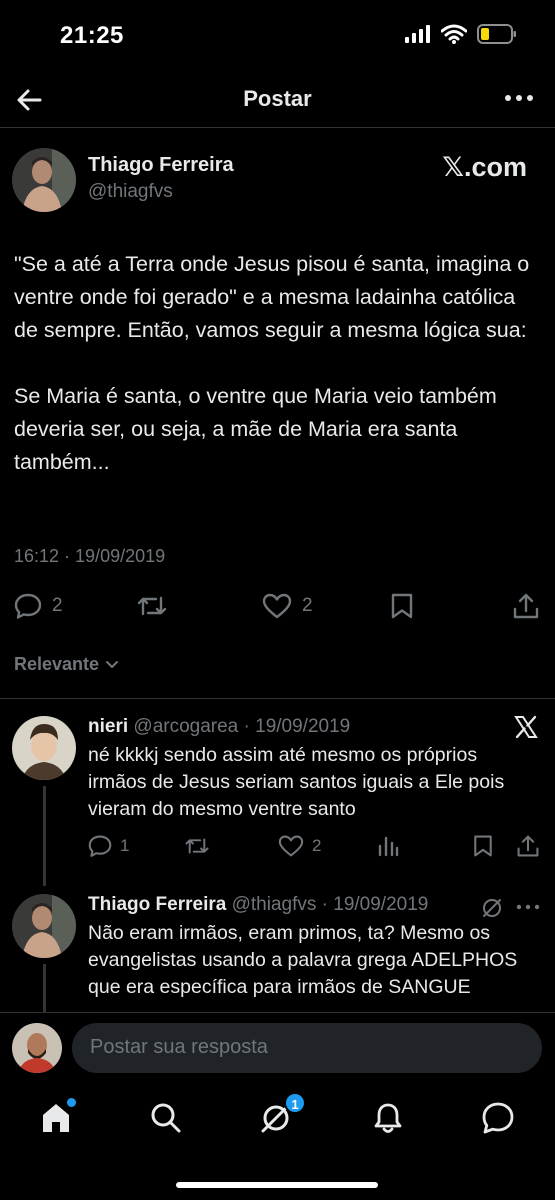  I want to click on sort-label: Relevante, so click(57, 664).